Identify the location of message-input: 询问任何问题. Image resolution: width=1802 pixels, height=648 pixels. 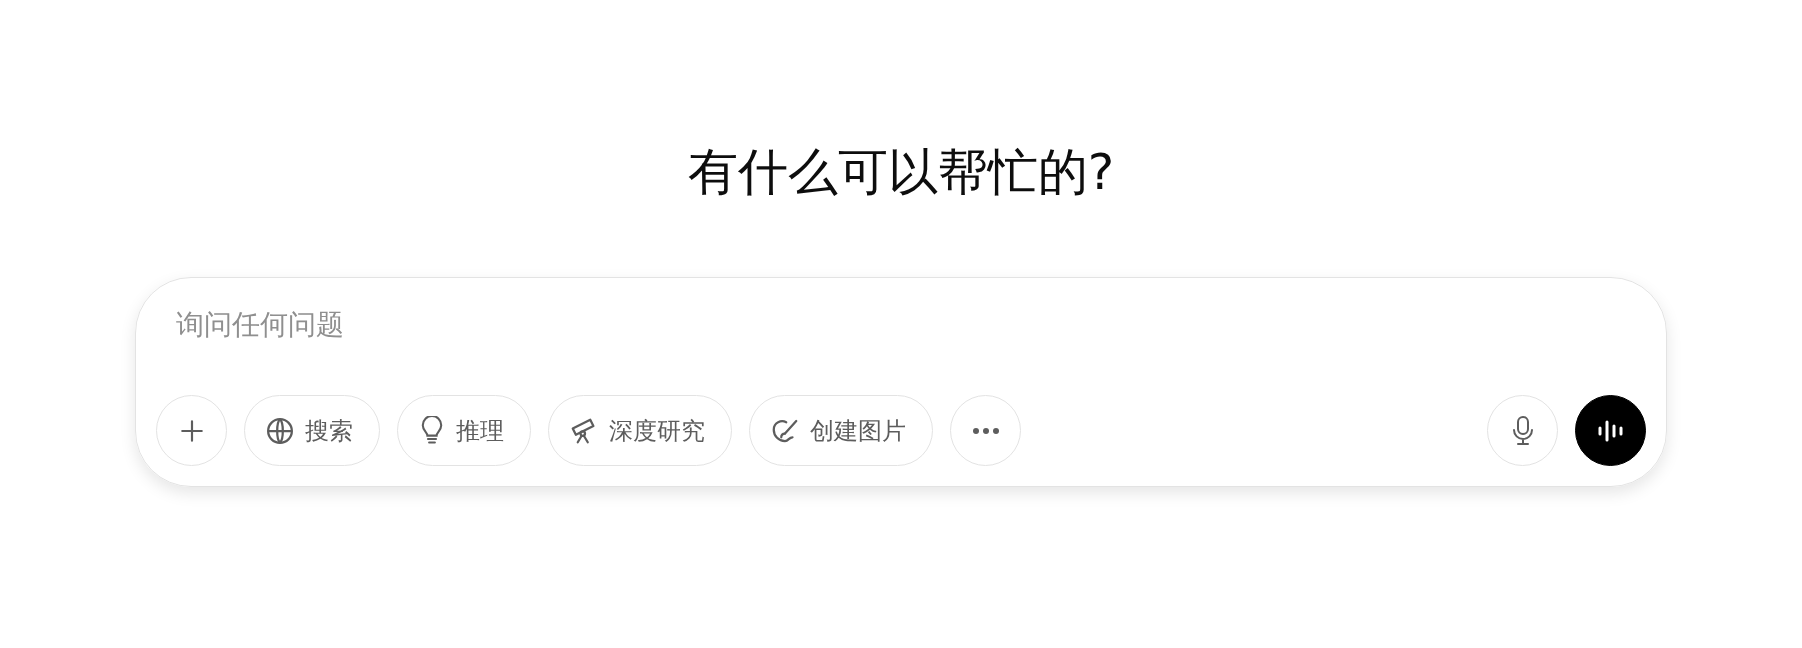
(901, 324).